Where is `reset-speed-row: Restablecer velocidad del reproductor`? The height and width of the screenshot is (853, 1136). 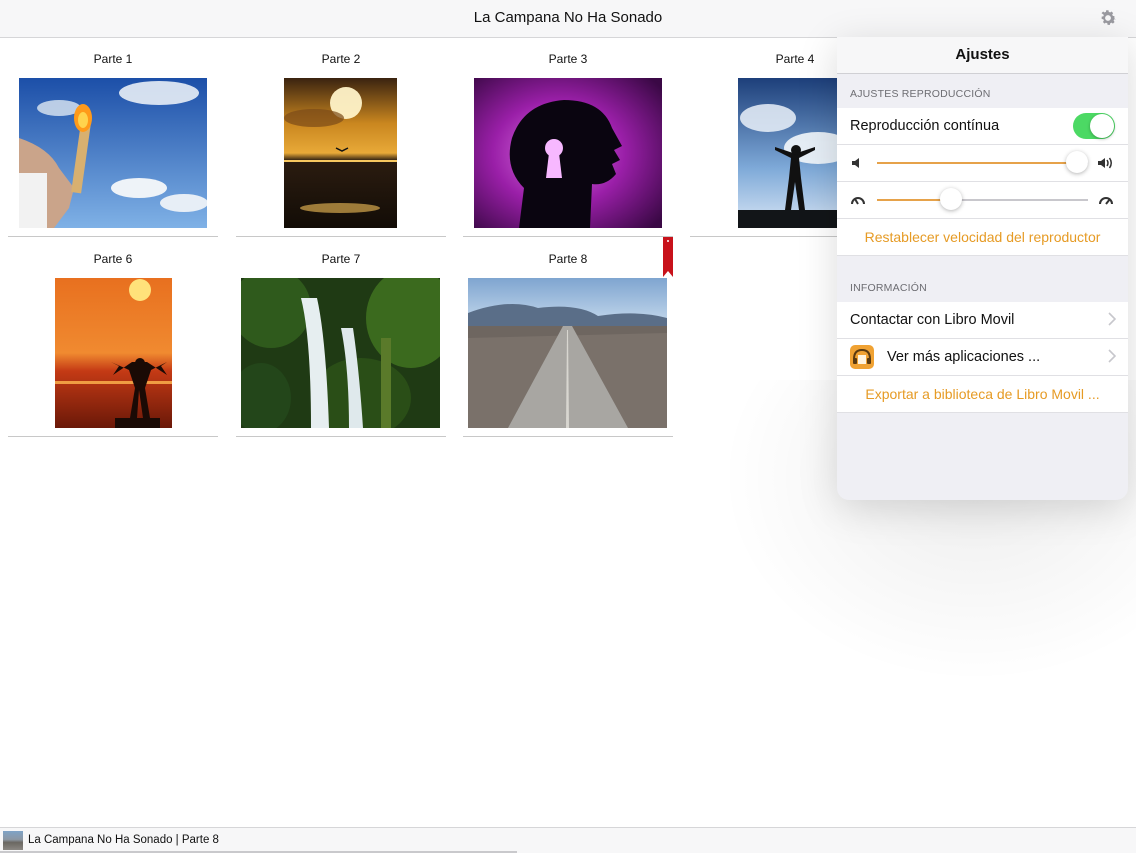
reset-speed-row: Restablecer velocidad del reproductor is located at coordinates (982, 237).